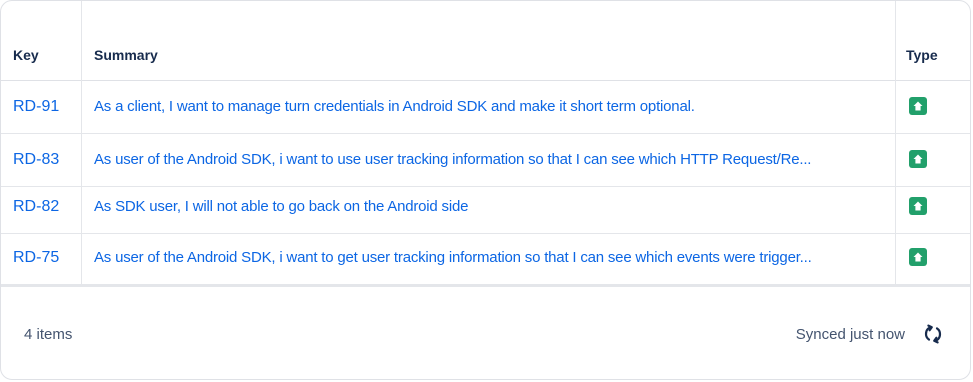 The height and width of the screenshot is (382, 973). Describe the element at coordinates (26, 55) in the screenshot. I see `column-header-key: Key` at that location.